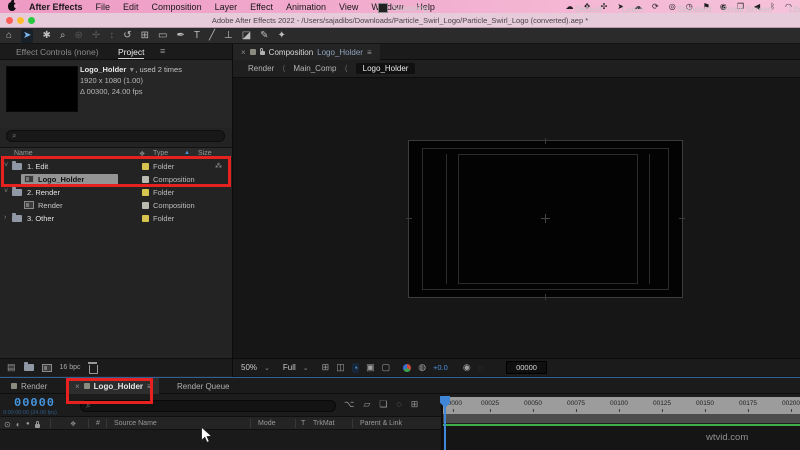  What do you see at coordinates (249, 367) in the screenshot?
I see `magnification-select: 50%` at bounding box center [249, 367].